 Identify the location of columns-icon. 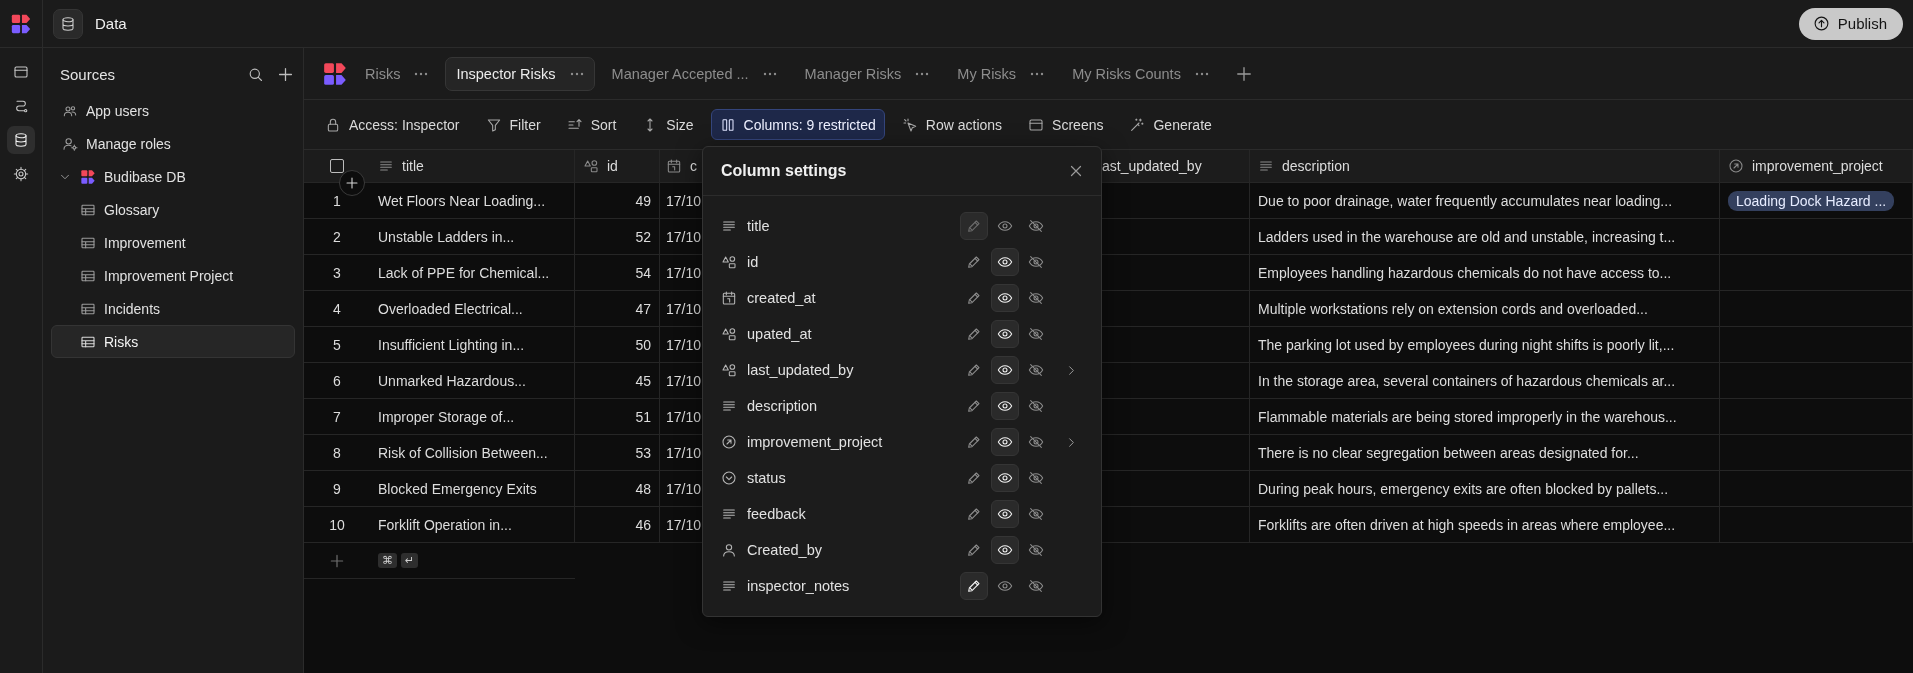
(727, 124).